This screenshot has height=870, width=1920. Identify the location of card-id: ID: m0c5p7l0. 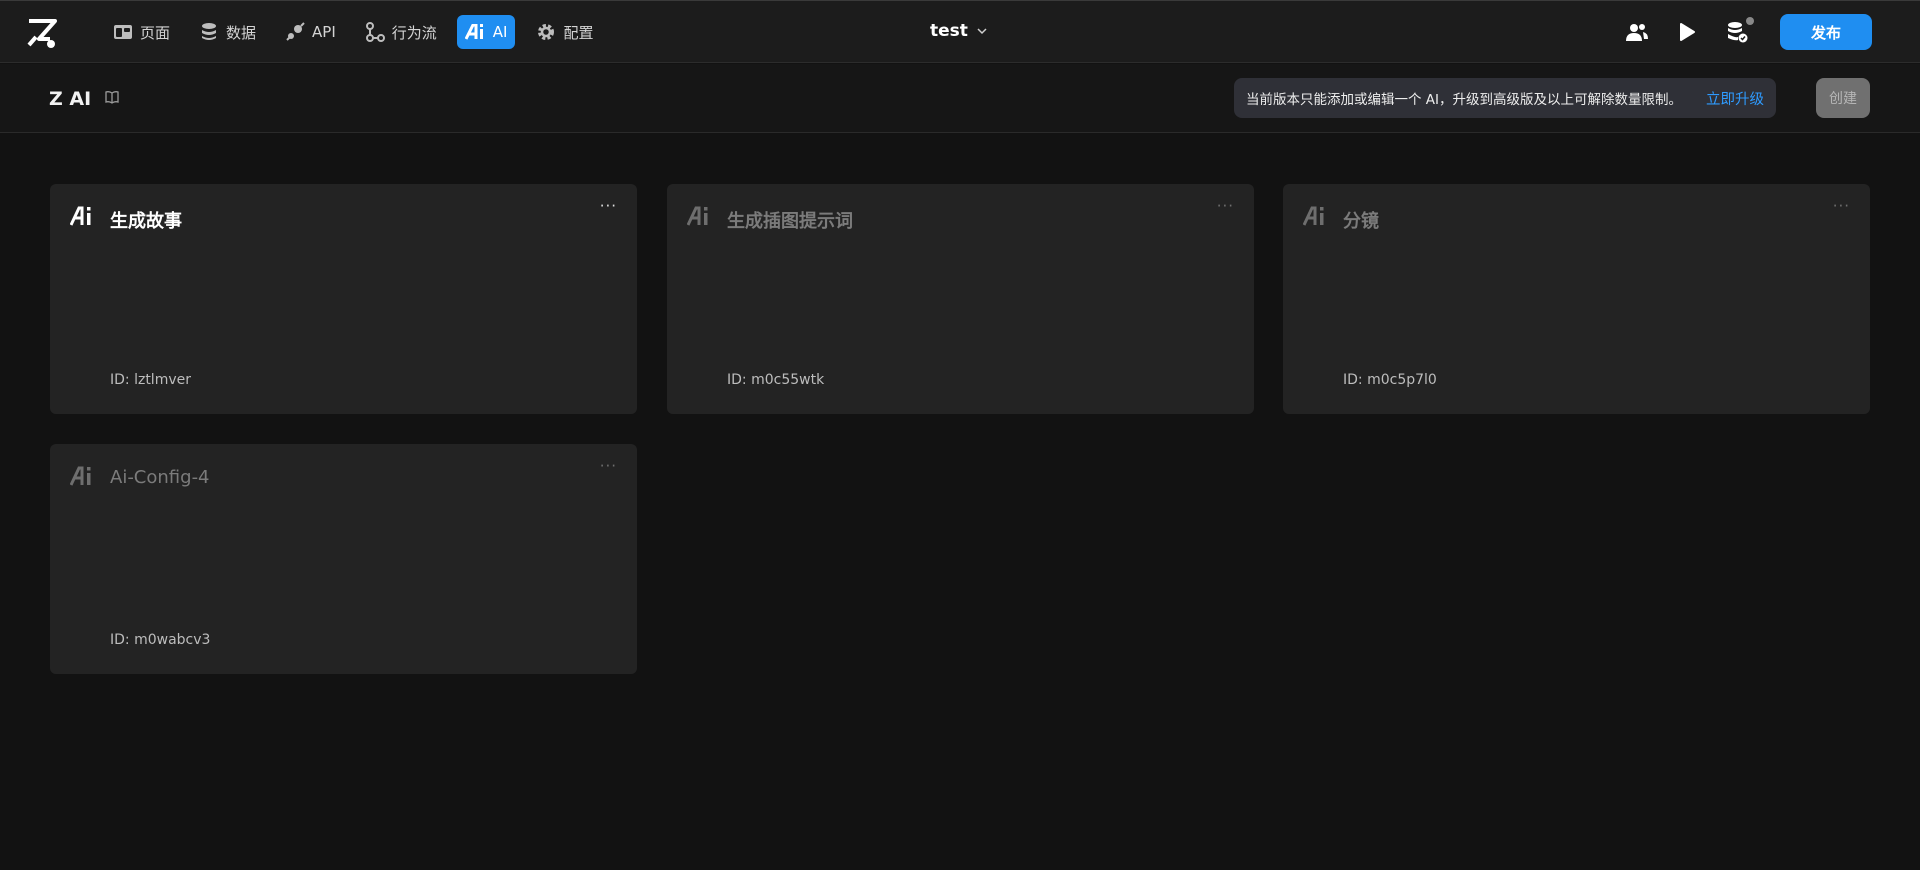
(1390, 380).